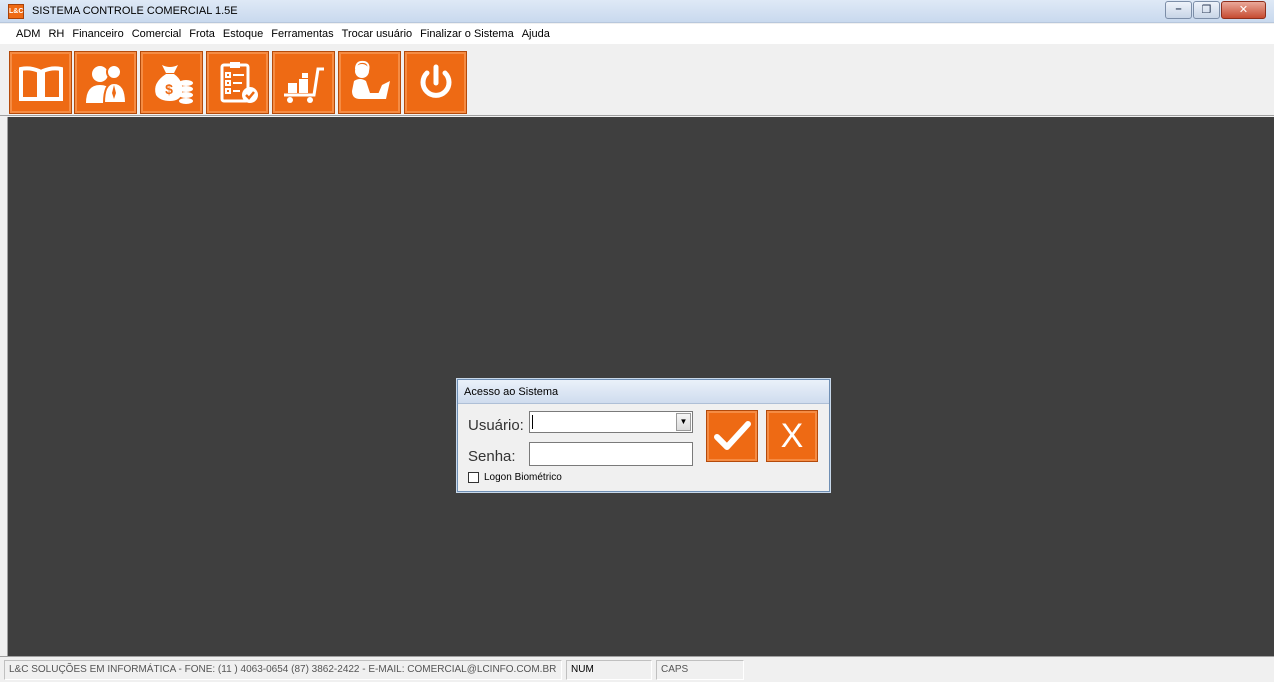  I want to click on users-icon, so click(106, 83).